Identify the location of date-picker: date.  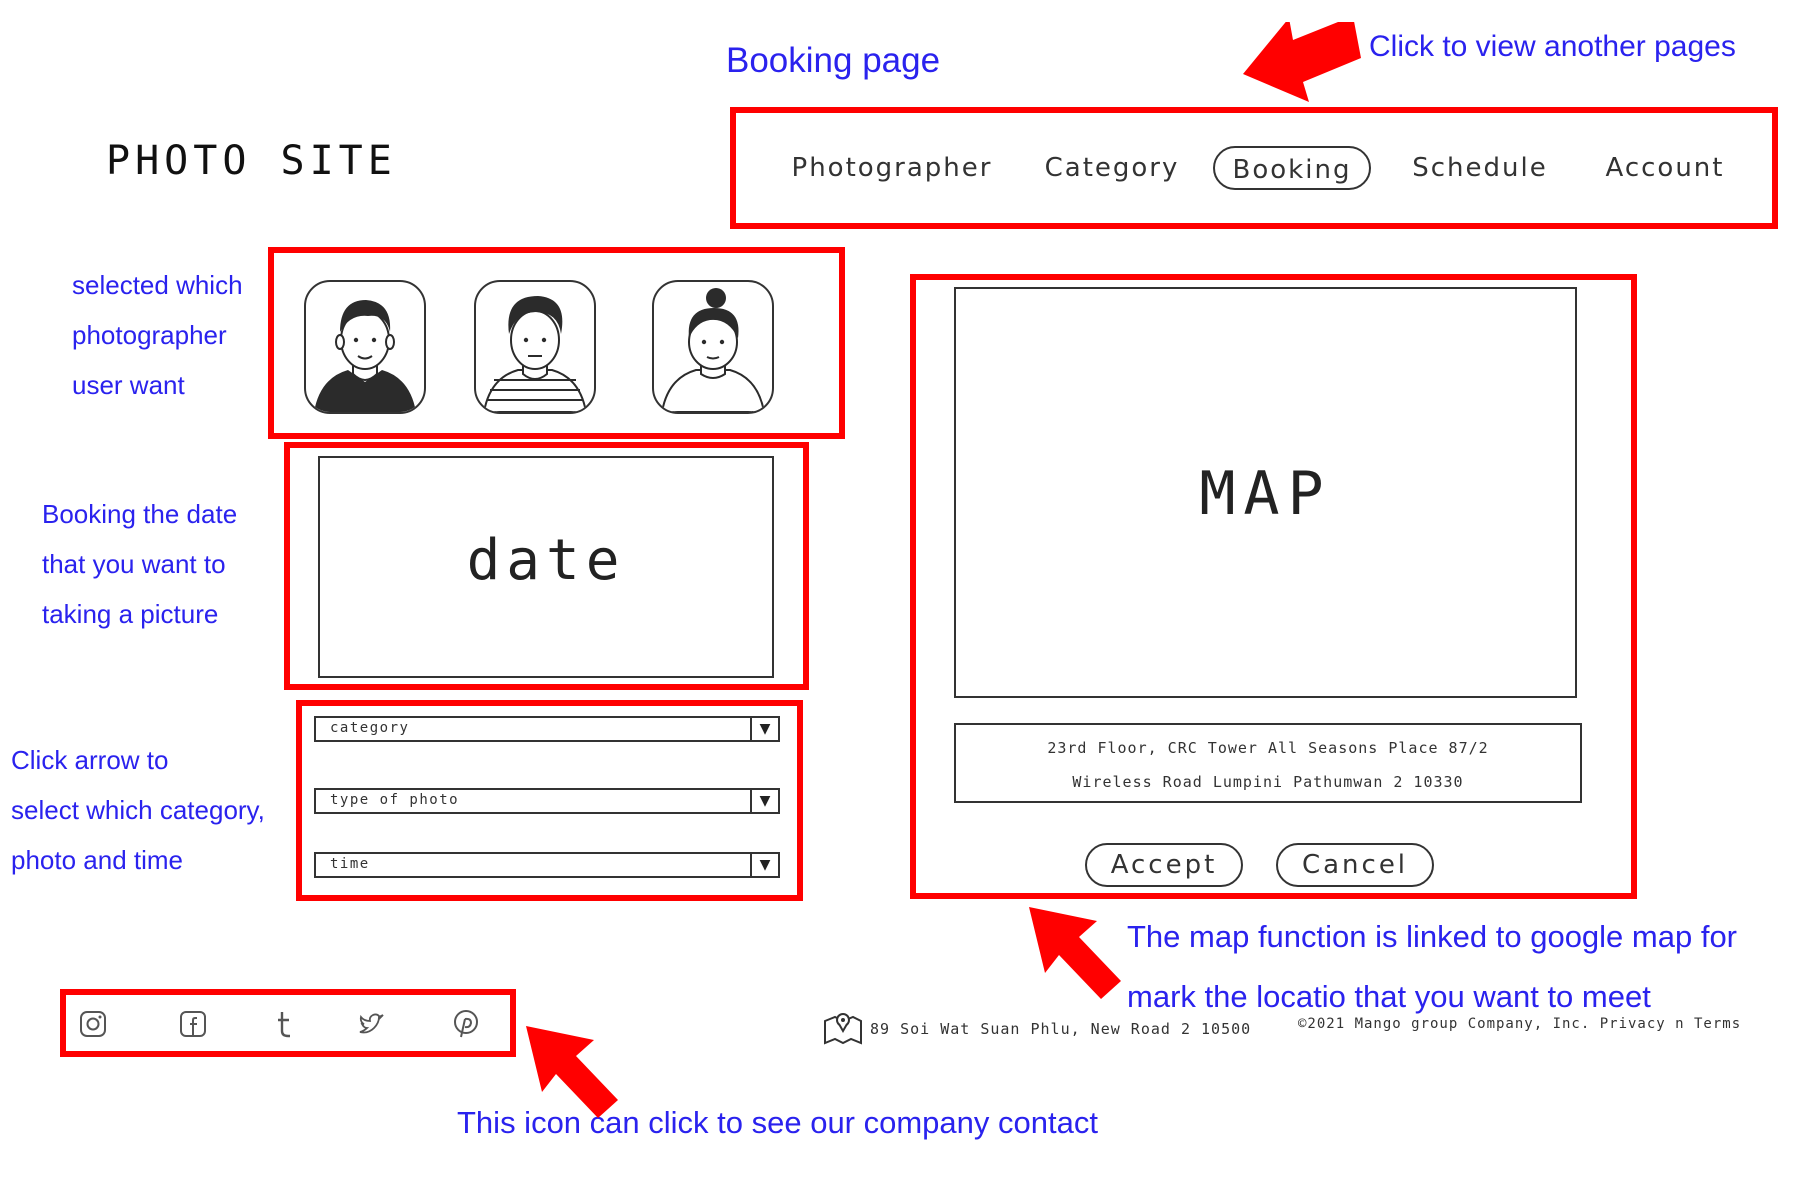
(546, 567).